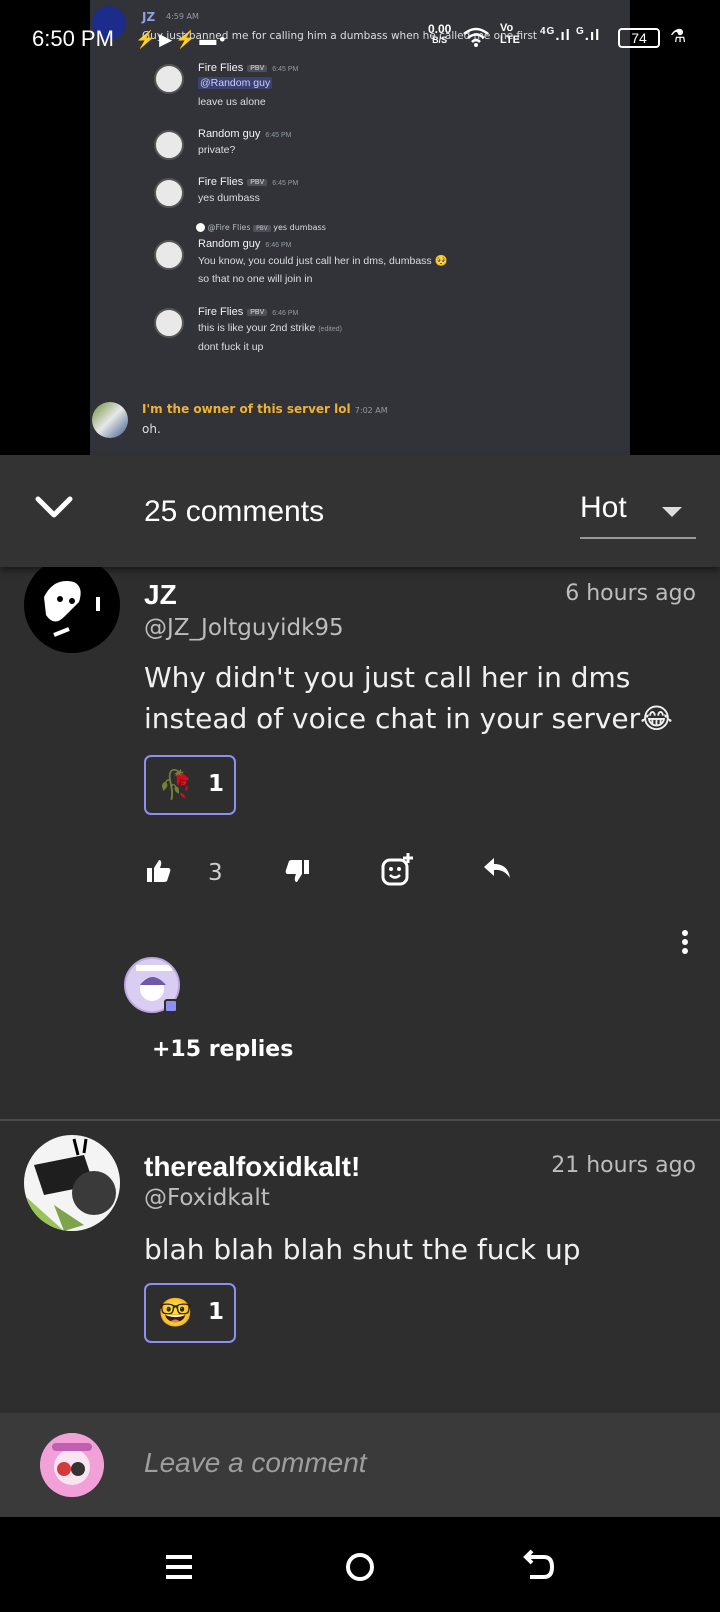  I want to click on dm-mention: @Random guy, so click(235, 83).